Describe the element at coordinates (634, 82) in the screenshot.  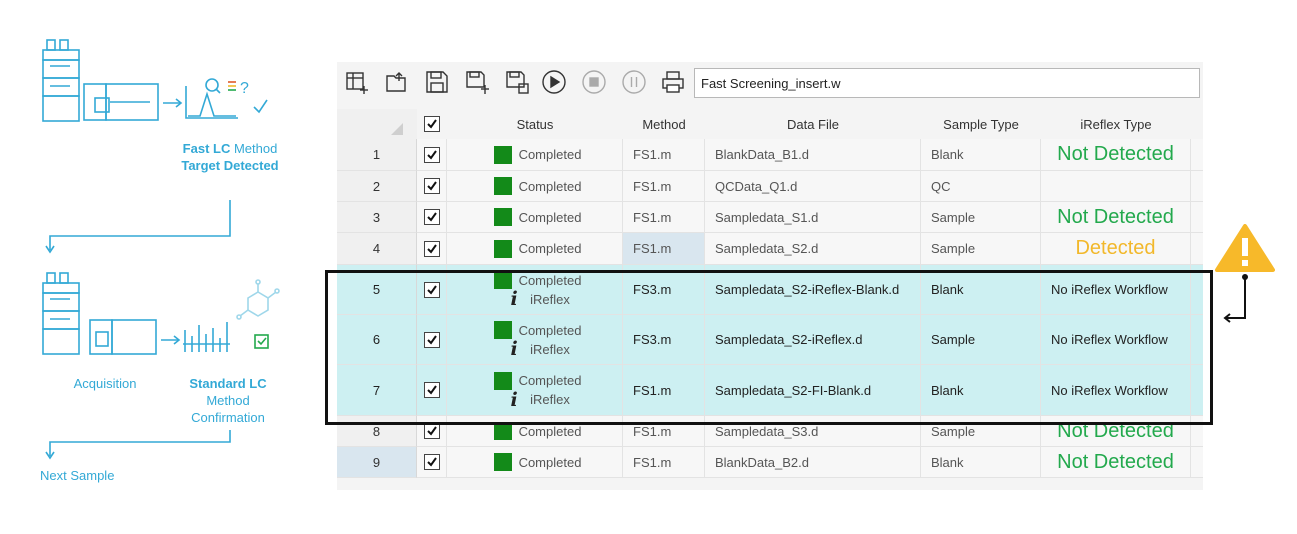
I see `pause-button` at that location.